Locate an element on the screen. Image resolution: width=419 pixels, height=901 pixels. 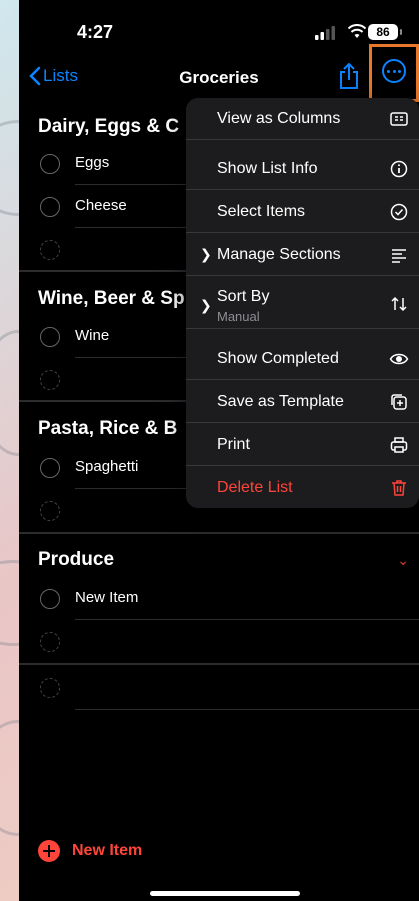
menu-item-show-completed: Show Completed is located at coordinates (302, 359).